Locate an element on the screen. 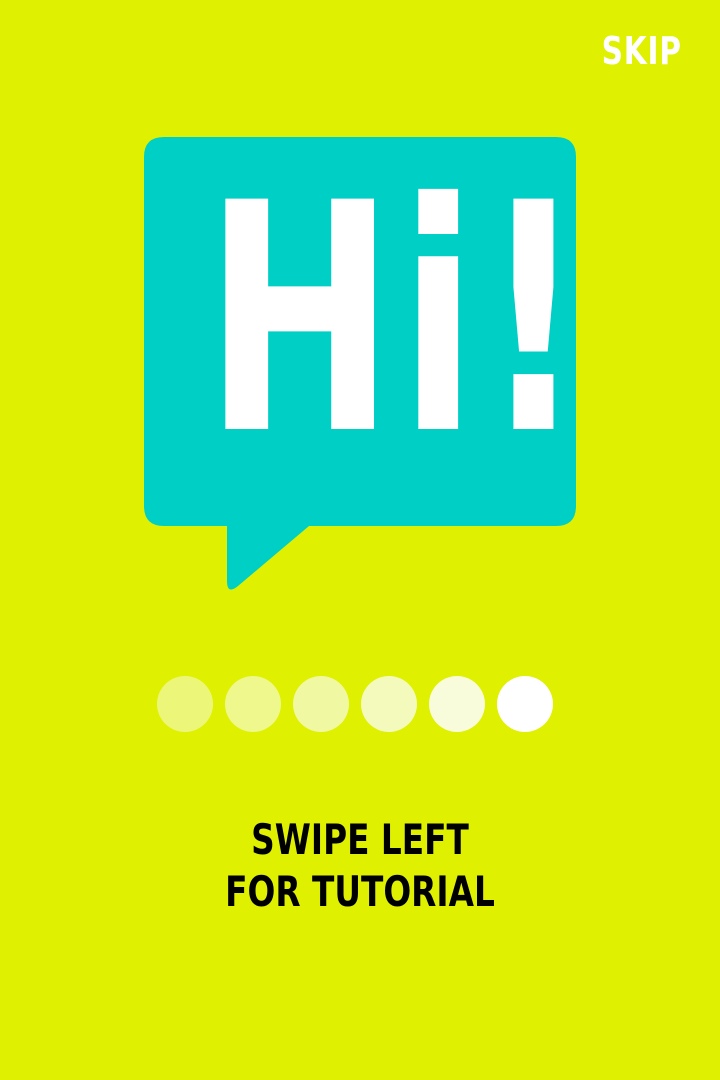 This screenshot has width=720, height=1080. page-indicator is located at coordinates (367, 704).